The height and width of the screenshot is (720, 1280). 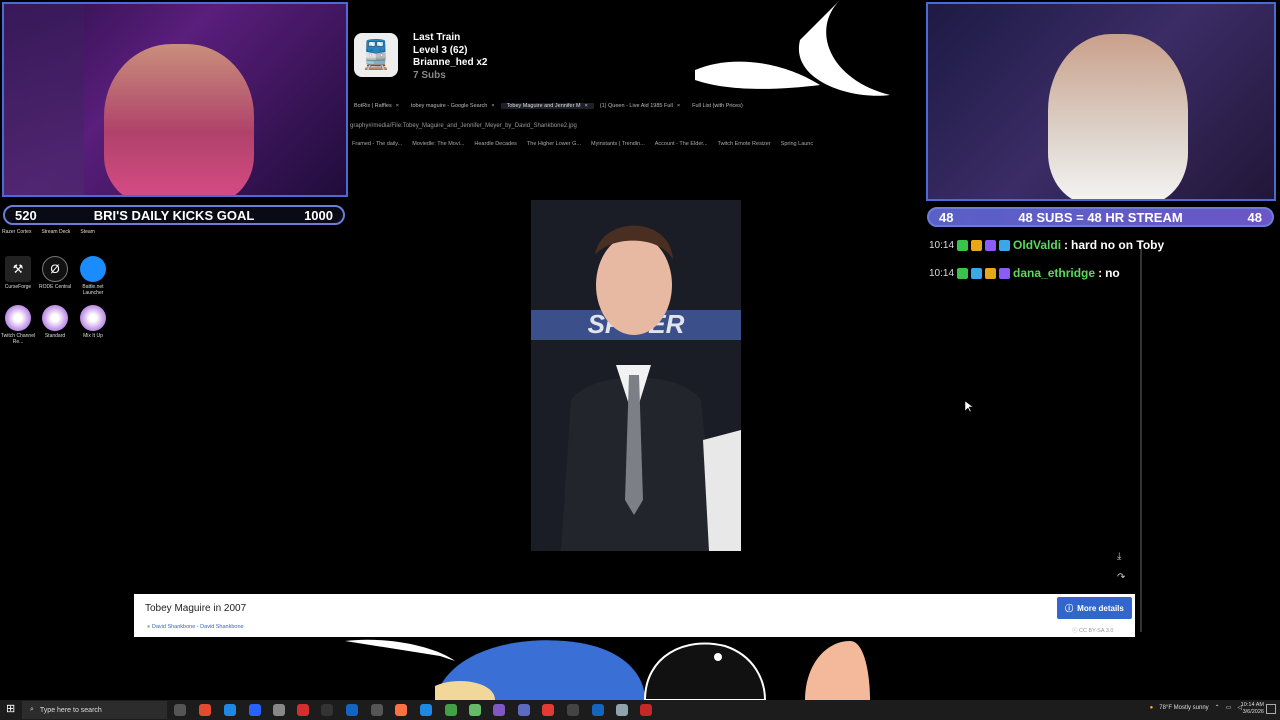 What do you see at coordinates (634, 615) in the screenshot?
I see `media-caption-bar` at bounding box center [634, 615].